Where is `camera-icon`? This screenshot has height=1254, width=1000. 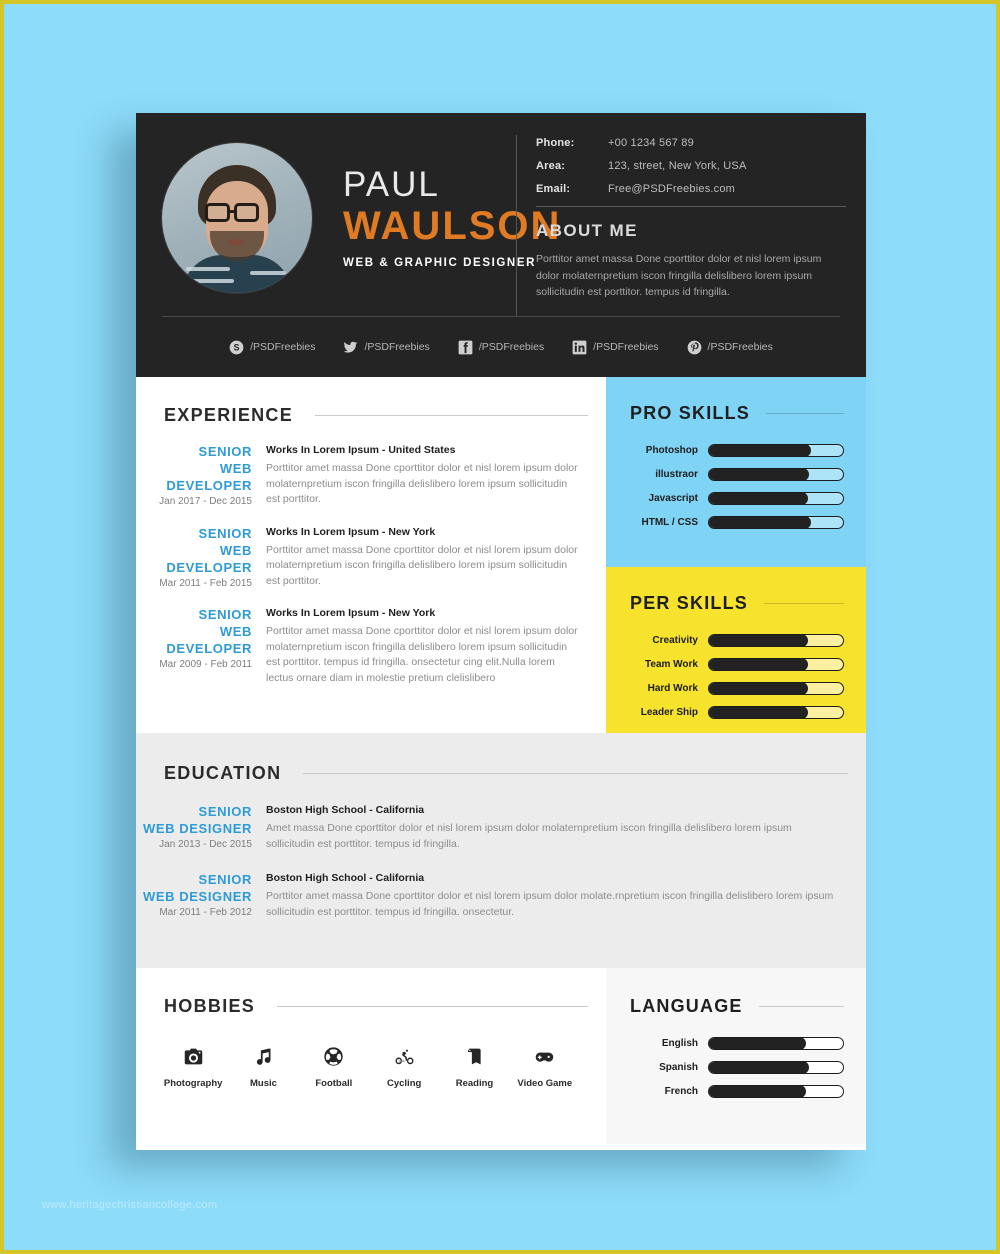 camera-icon is located at coordinates (193, 1056).